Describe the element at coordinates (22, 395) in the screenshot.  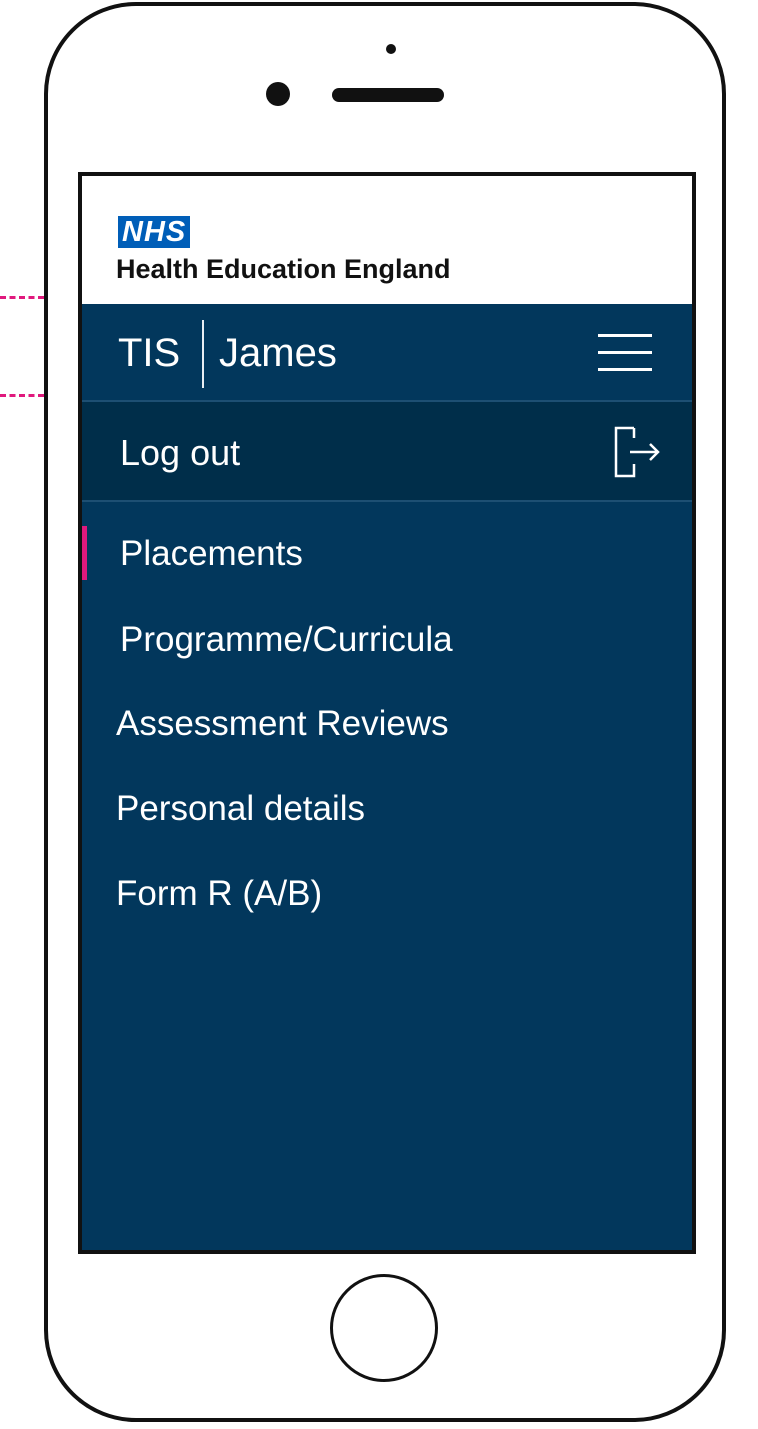
I see `annotation-dashed-line-bottom` at that location.